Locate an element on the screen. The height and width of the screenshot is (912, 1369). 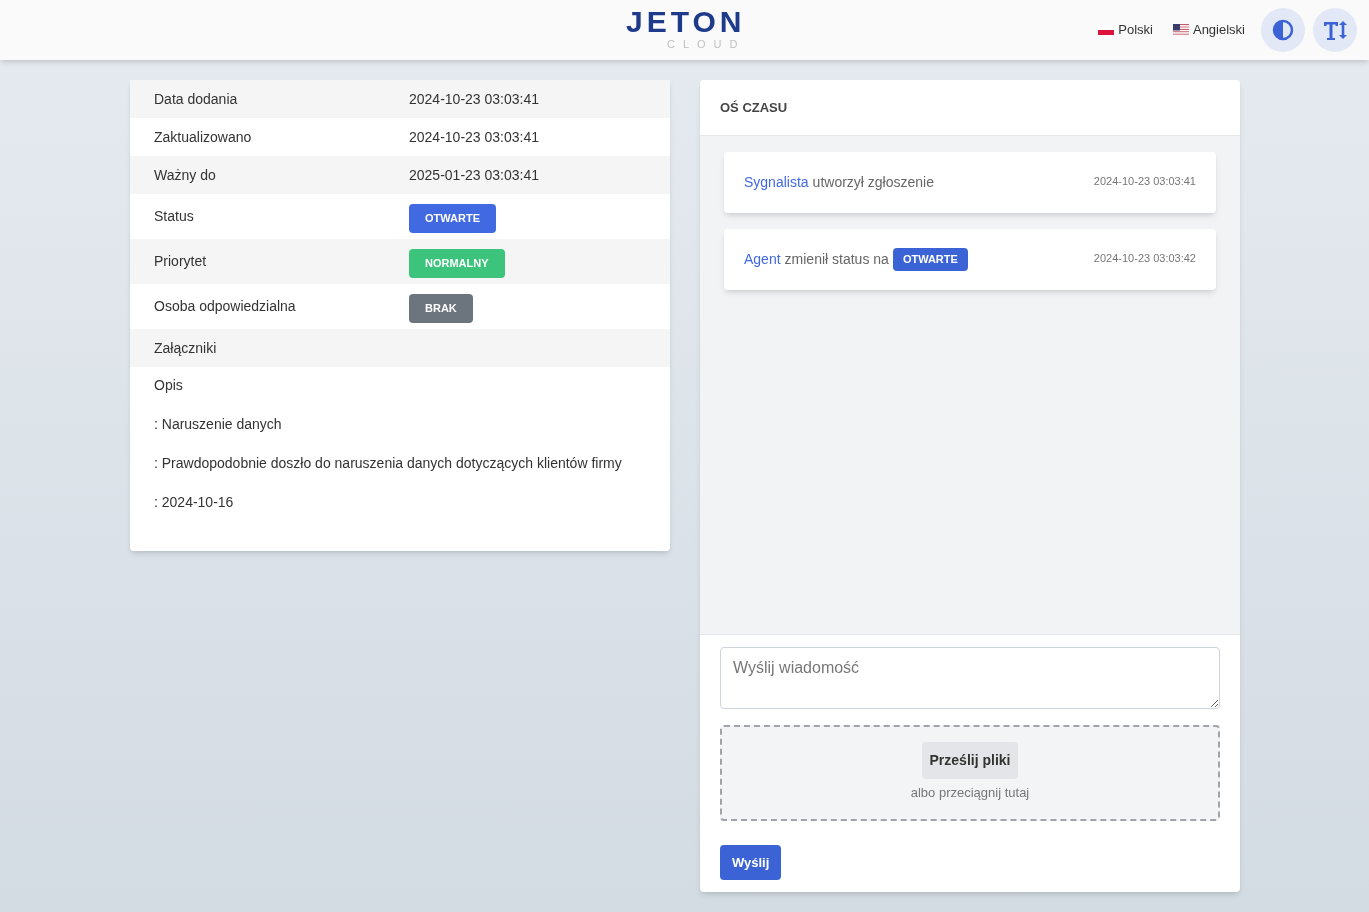
text-height-icon is located at coordinates (1335, 30).